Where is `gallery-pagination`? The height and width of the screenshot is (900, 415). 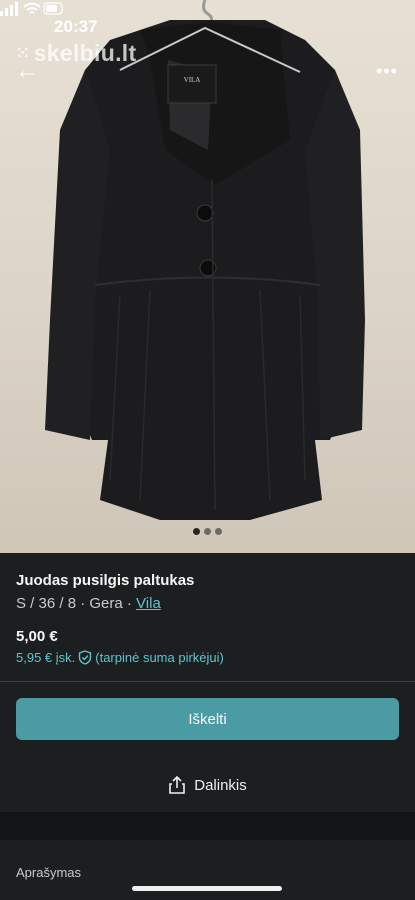 gallery-pagination is located at coordinates (207, 531).